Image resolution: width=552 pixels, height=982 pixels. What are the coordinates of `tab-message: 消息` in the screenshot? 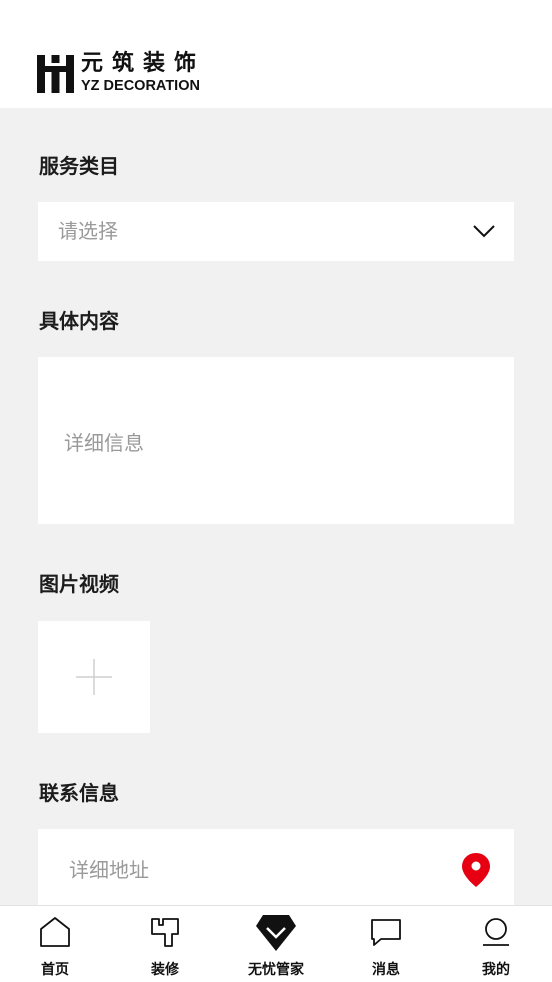 It's located at (386, 944).